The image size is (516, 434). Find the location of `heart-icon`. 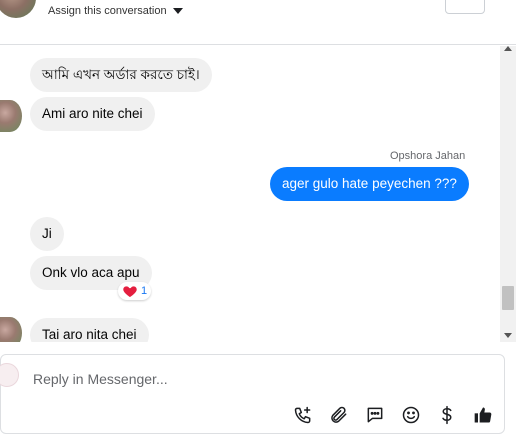

heart-icon is located at coordinates (130, 291).